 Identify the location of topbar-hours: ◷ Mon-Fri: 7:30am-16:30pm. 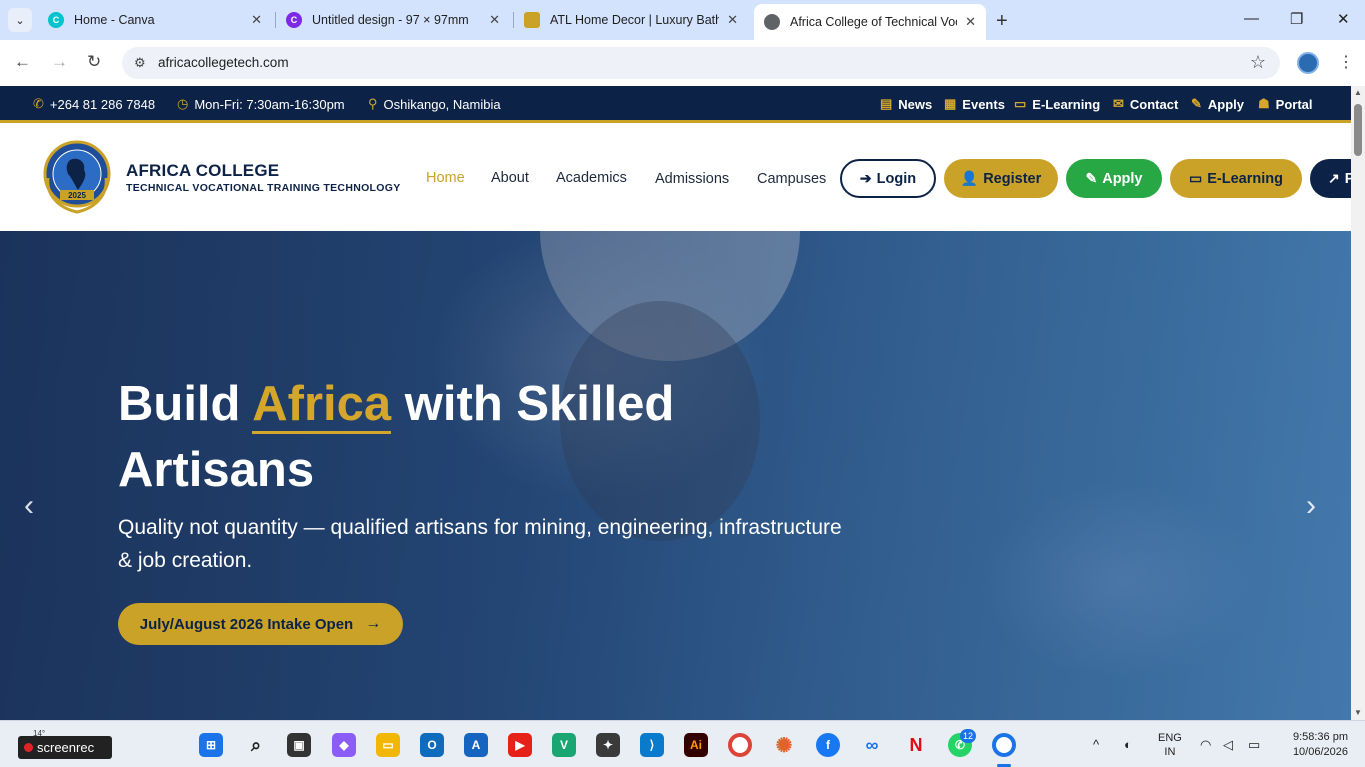
(261, 104).